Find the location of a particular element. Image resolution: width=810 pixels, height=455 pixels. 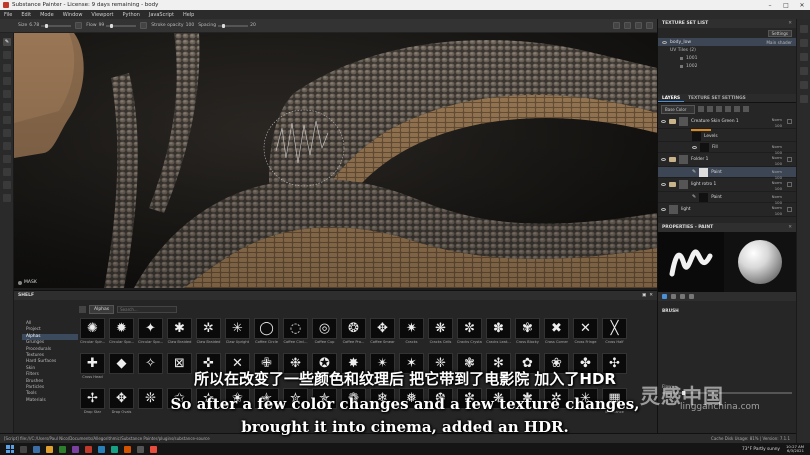

layer-row: Levels is located at coordinates (727, 136).